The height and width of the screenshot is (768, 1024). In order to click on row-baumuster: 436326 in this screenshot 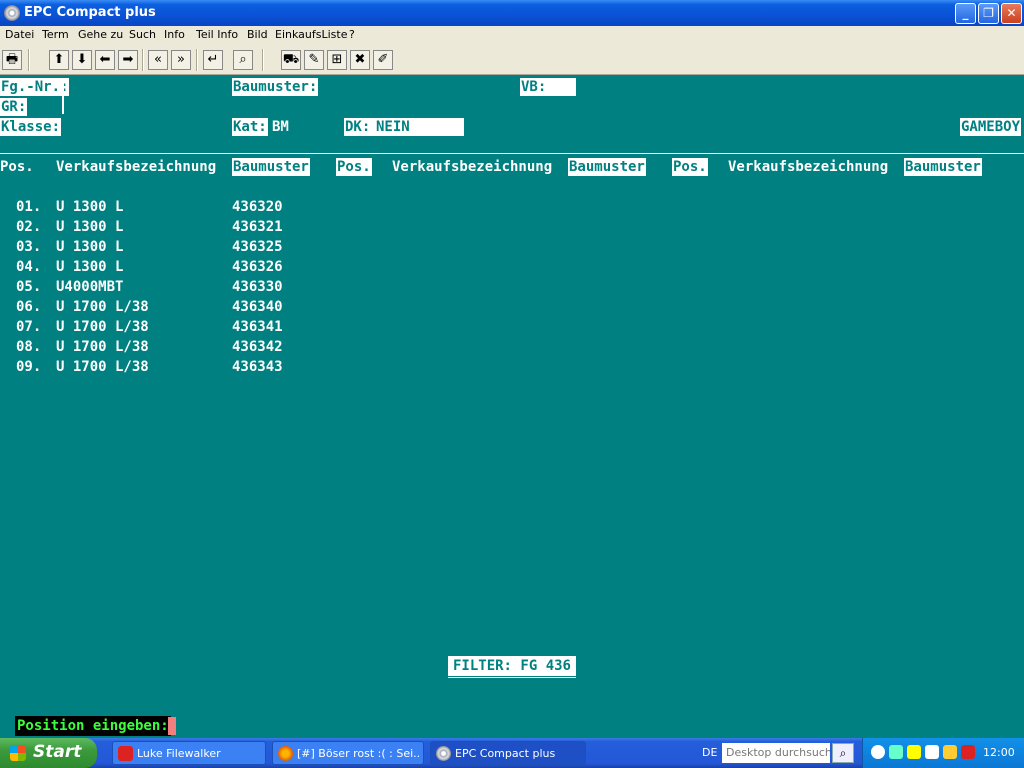, I will do `click(257, 267)`.